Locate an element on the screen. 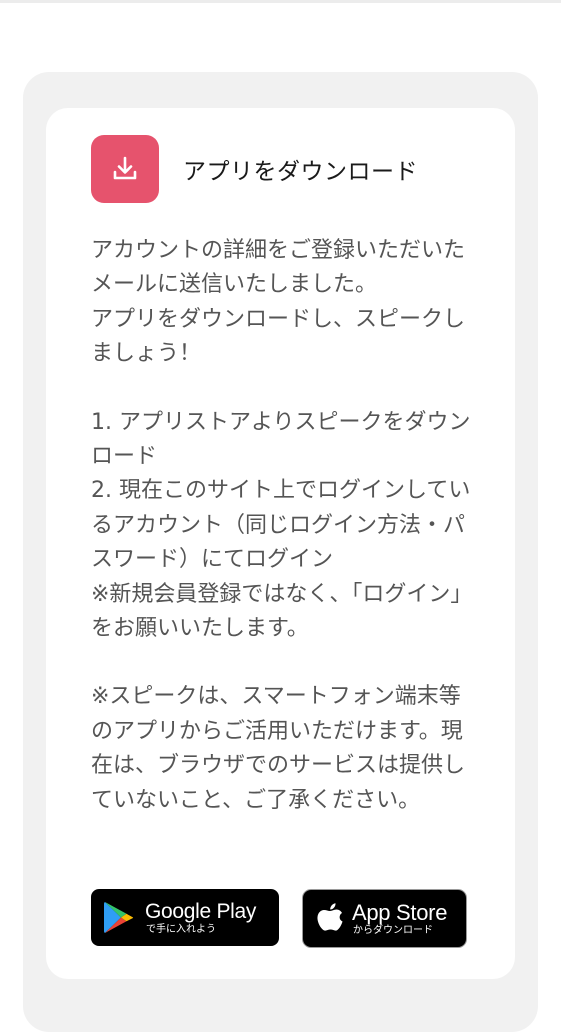 This screenshot has width=561, height=1032. google-play-button: Google Play で手に入れよう is located at coordinates (185, 917).